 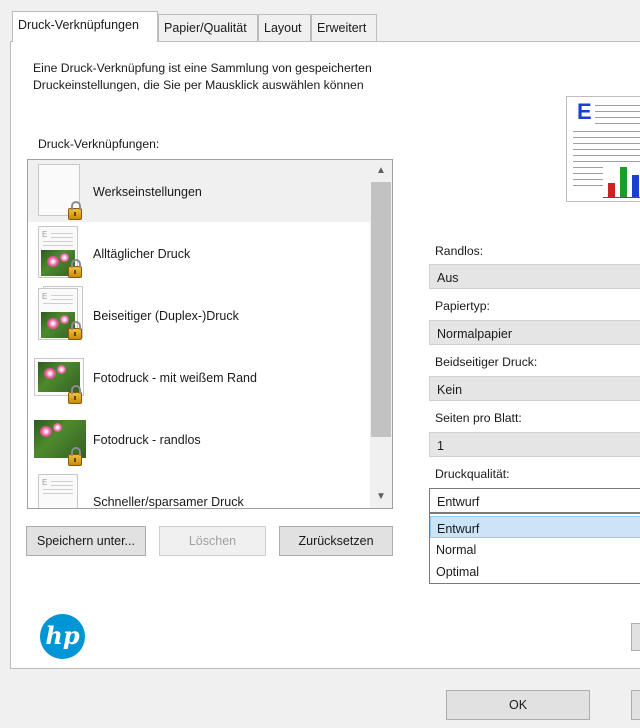 What do you see at coordinates (534, 500) in the screenshot?
I see `print-quality-select: Entwurf` at bounding box center [534, 500].